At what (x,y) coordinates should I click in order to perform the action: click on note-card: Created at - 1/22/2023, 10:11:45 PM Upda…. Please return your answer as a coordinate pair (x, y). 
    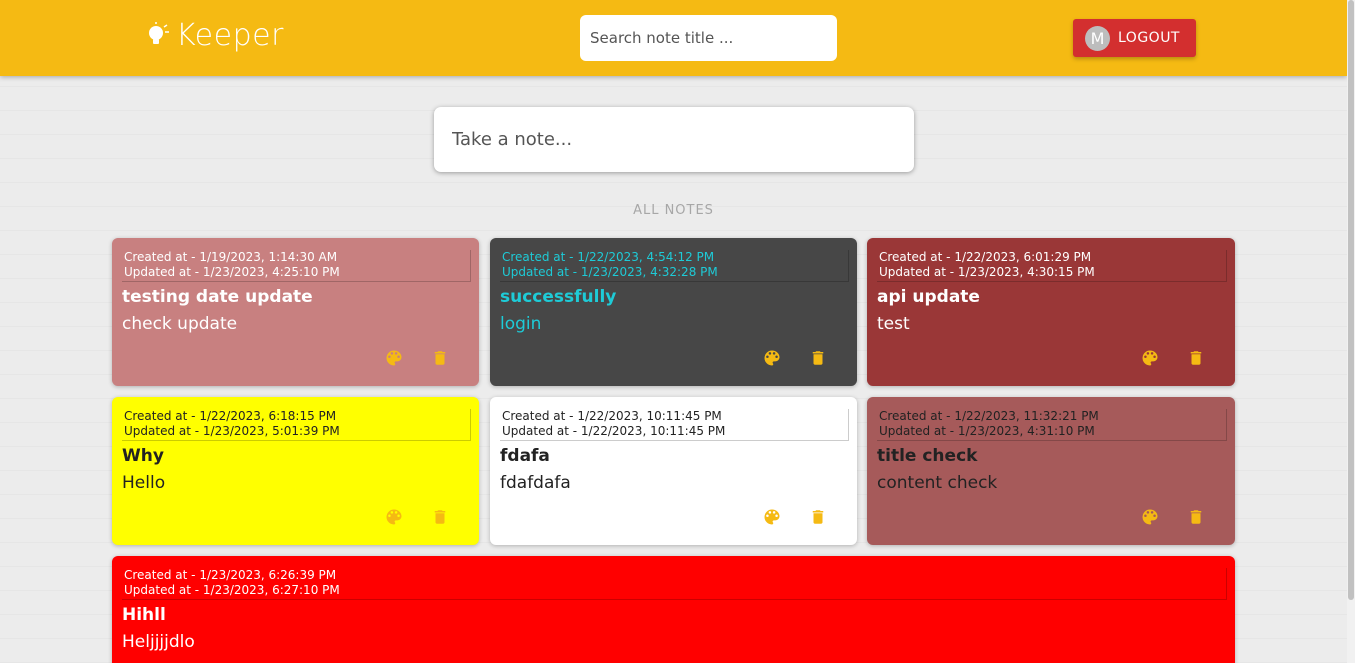
    Looking at the image, I should click on (673, 471).